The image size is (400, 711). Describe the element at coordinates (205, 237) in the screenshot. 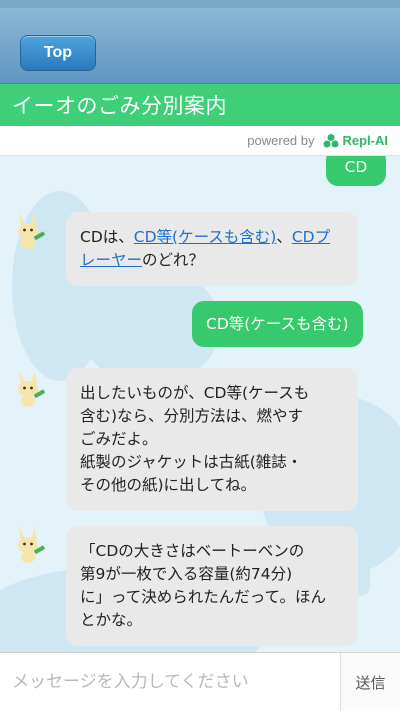

I see `cd-item-link: CD等(ケースも含む)` at that location.